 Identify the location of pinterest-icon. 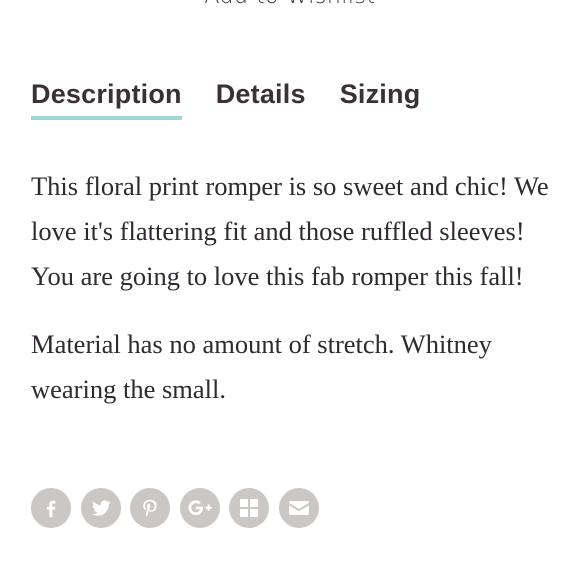
(150, 508).